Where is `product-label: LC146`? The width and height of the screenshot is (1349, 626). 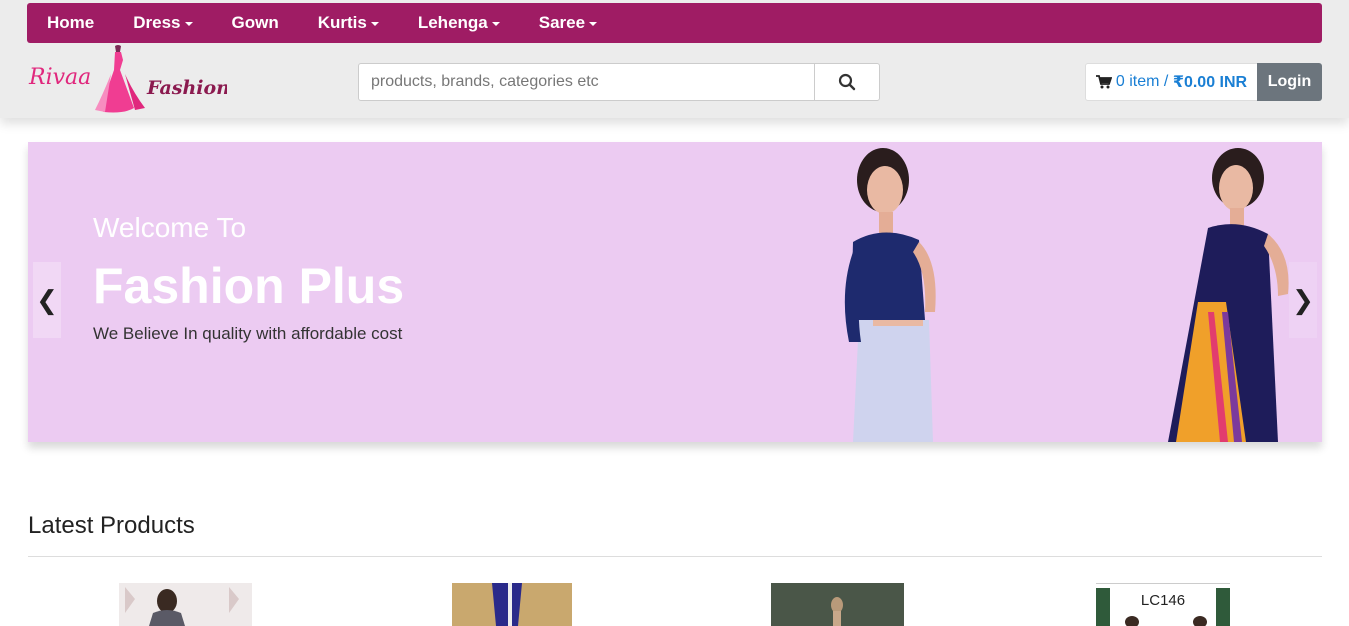
product-label: LC146 is located at coordinates (1163, 600).